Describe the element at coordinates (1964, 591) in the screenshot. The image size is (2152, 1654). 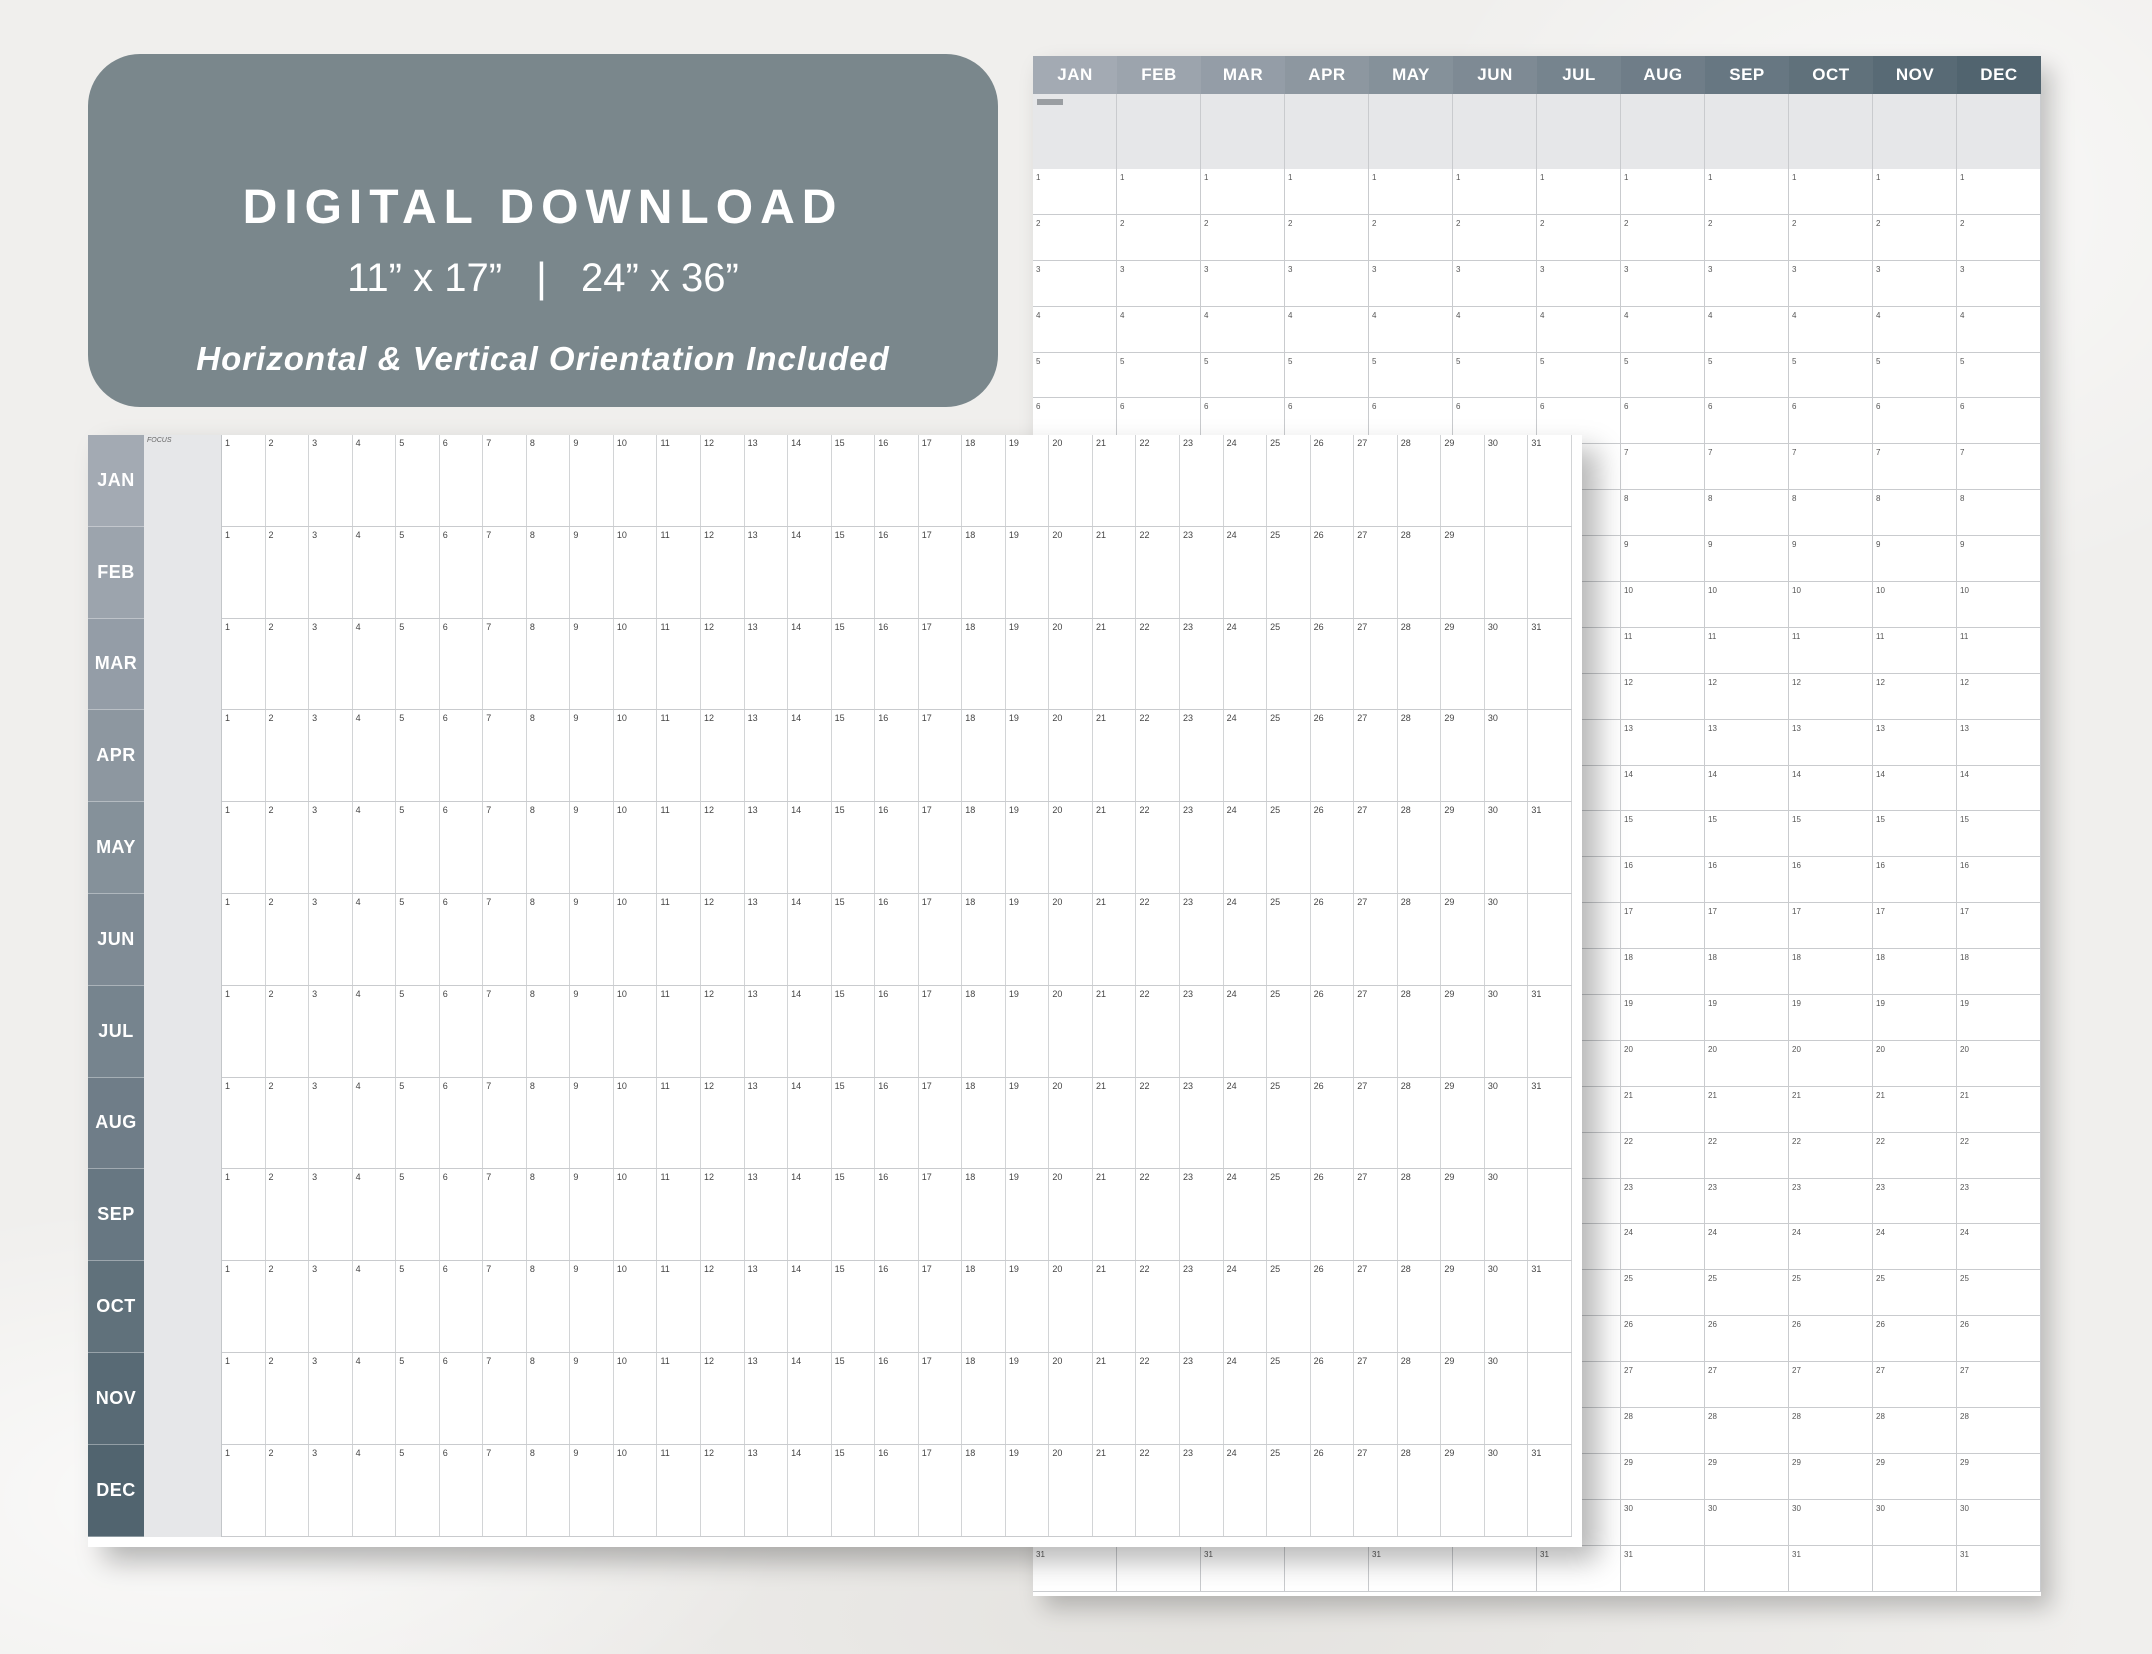
I see `day-number: 10` at that location.